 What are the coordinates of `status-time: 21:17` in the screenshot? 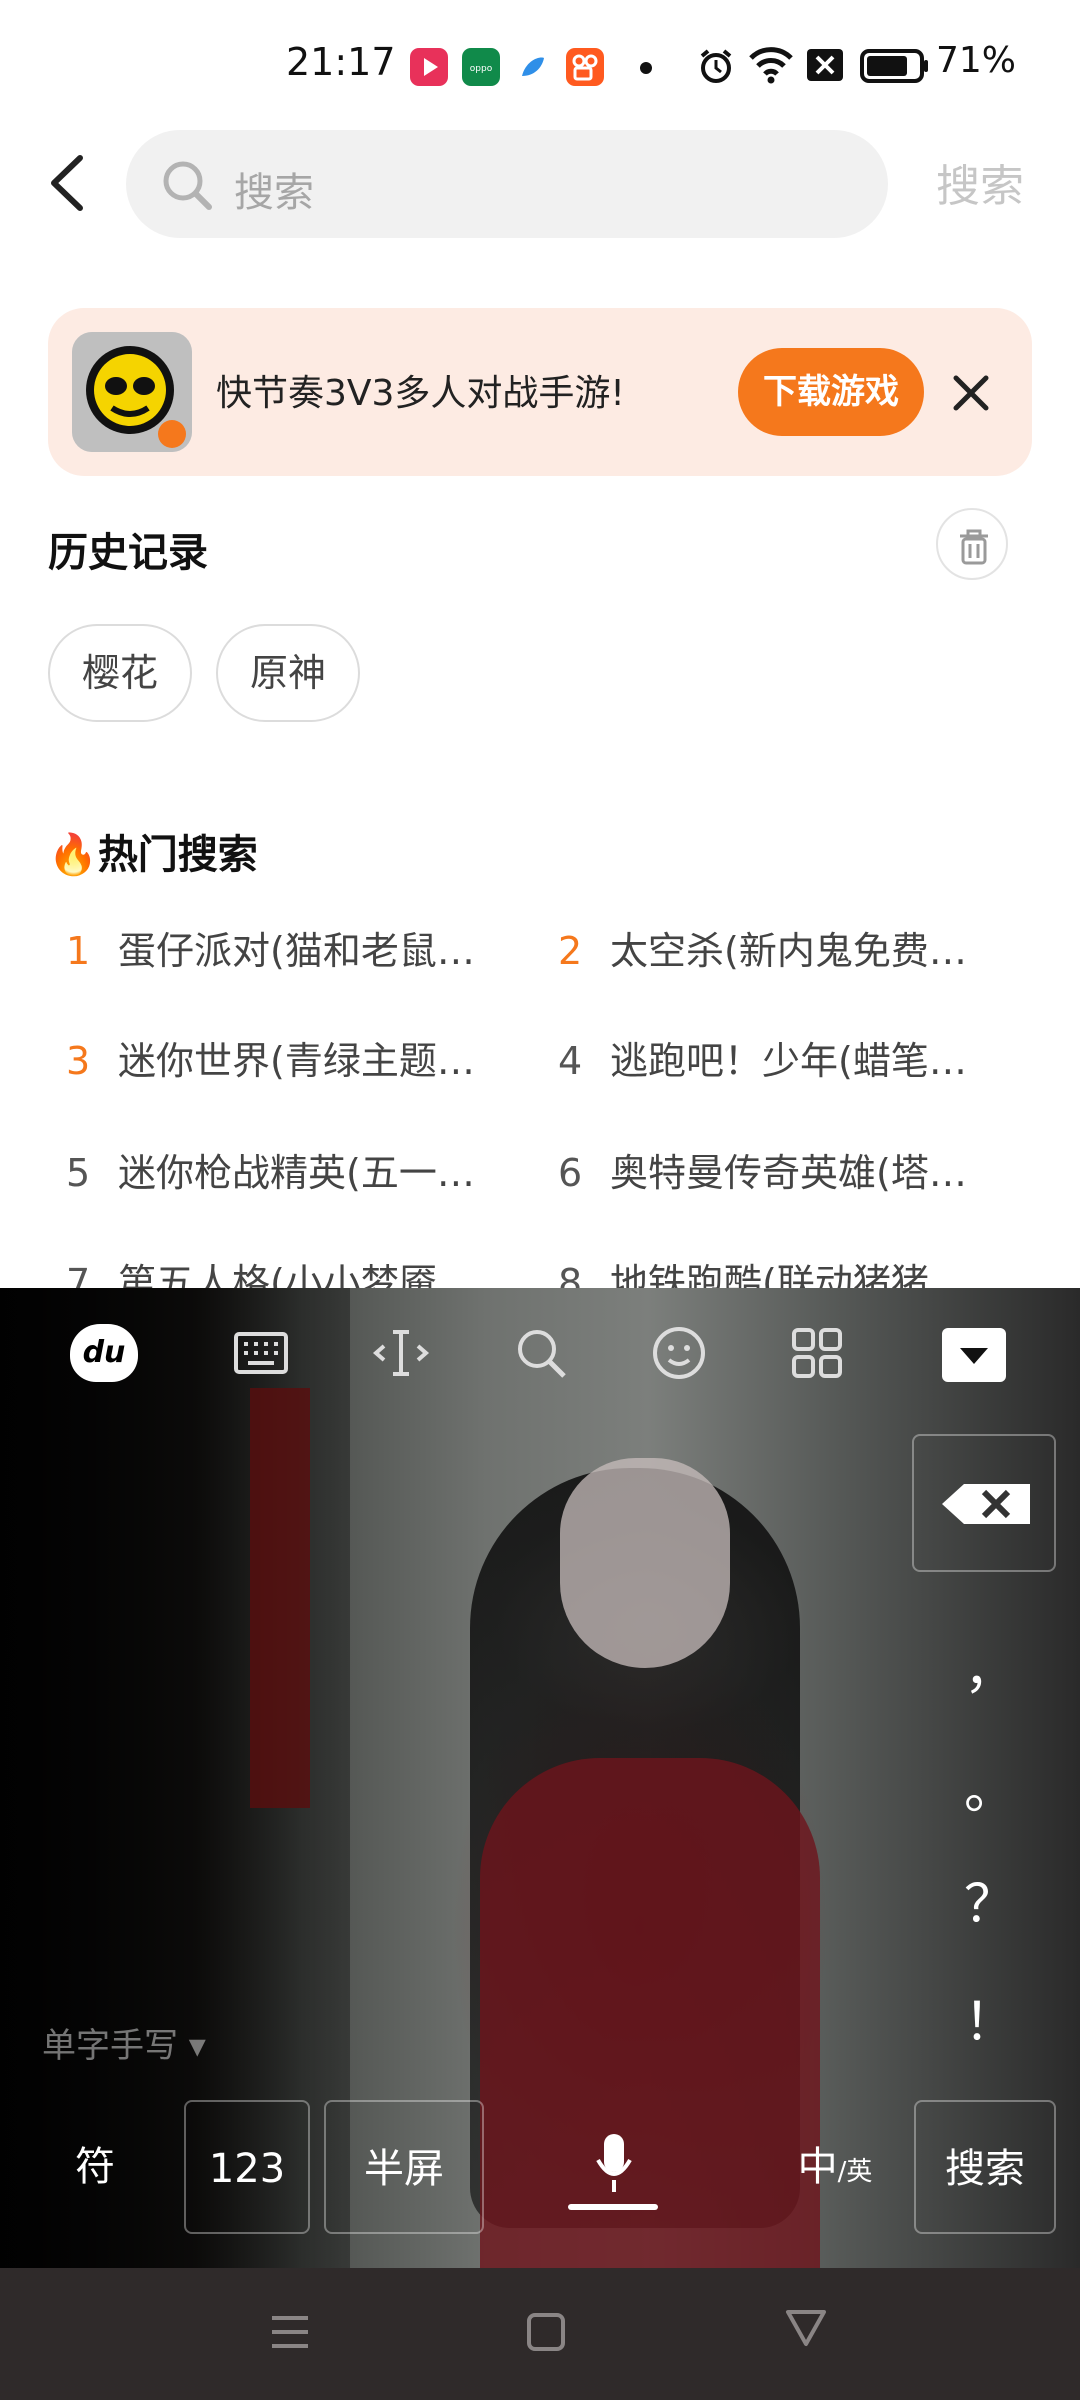 It's located at (341, 62).